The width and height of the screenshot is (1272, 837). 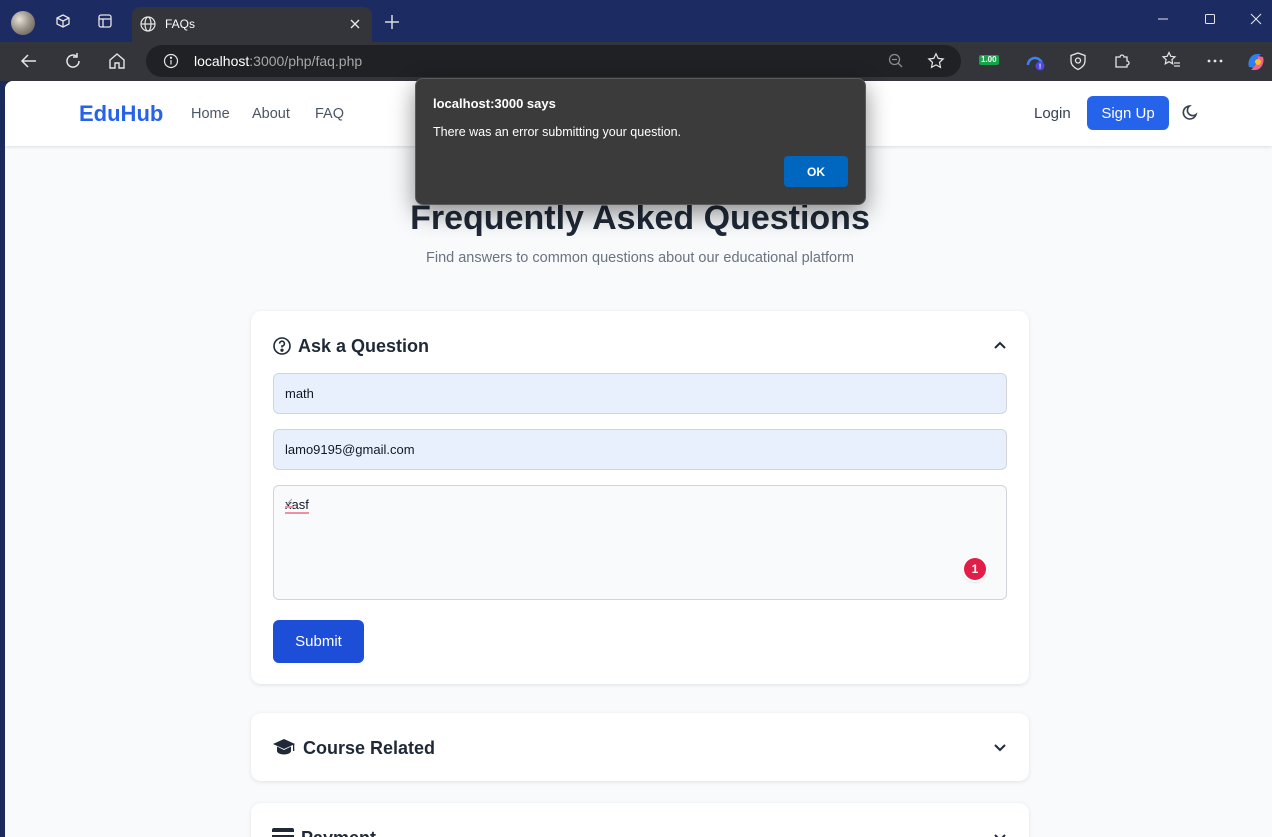 I want to click on email-field: lamo9195@gmail.com, so click(x=640, y=449).